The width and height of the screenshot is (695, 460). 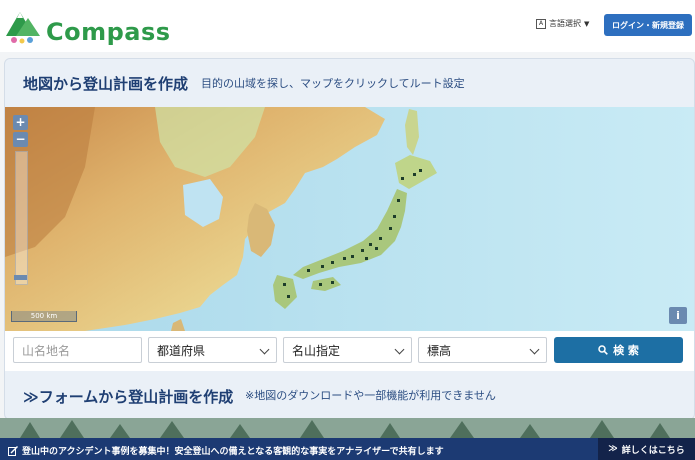 What do you see at coordinates (482, 350) in the screenshot?
I see `altitude-select: 標高` at bounding box center [482, 350].